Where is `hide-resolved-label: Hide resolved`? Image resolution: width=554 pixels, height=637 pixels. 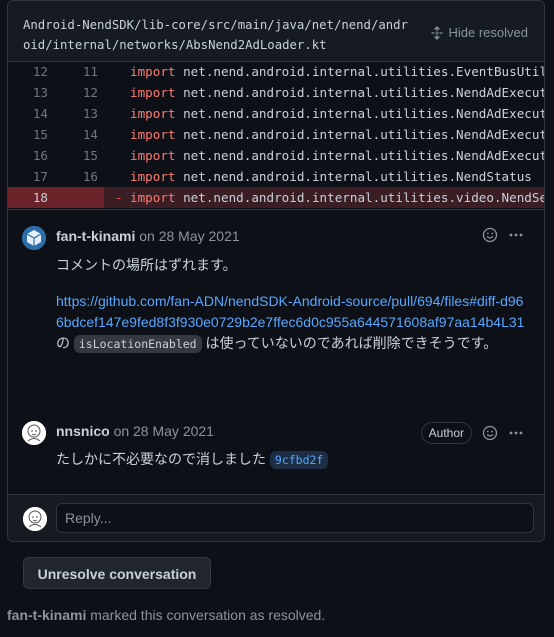
hide-resolved-label: Hide resolved is located at coordinates (488, 32).